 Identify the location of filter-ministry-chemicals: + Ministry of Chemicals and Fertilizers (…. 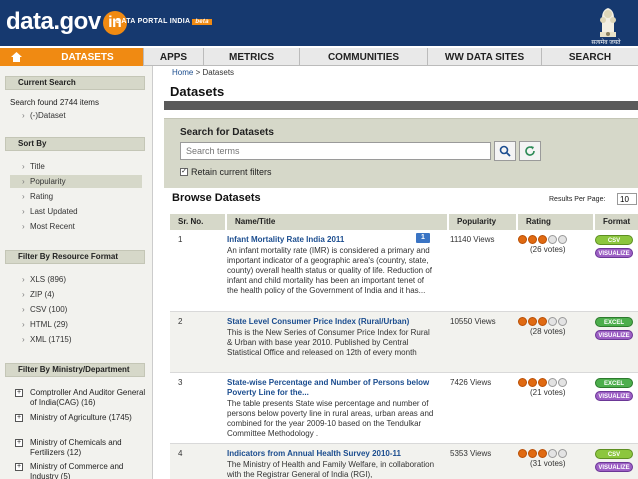
(79, 448).